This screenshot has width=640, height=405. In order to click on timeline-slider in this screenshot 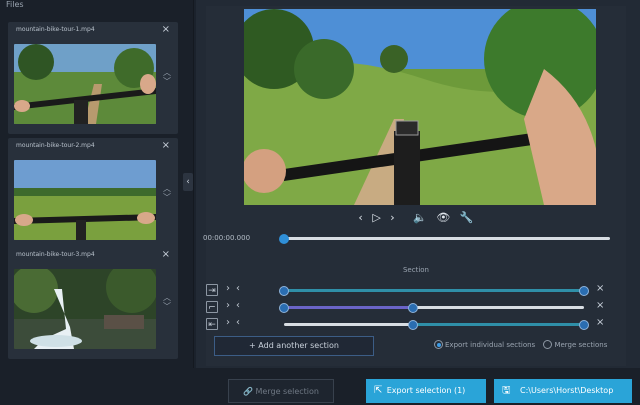, I will do `click(444, 238)`.